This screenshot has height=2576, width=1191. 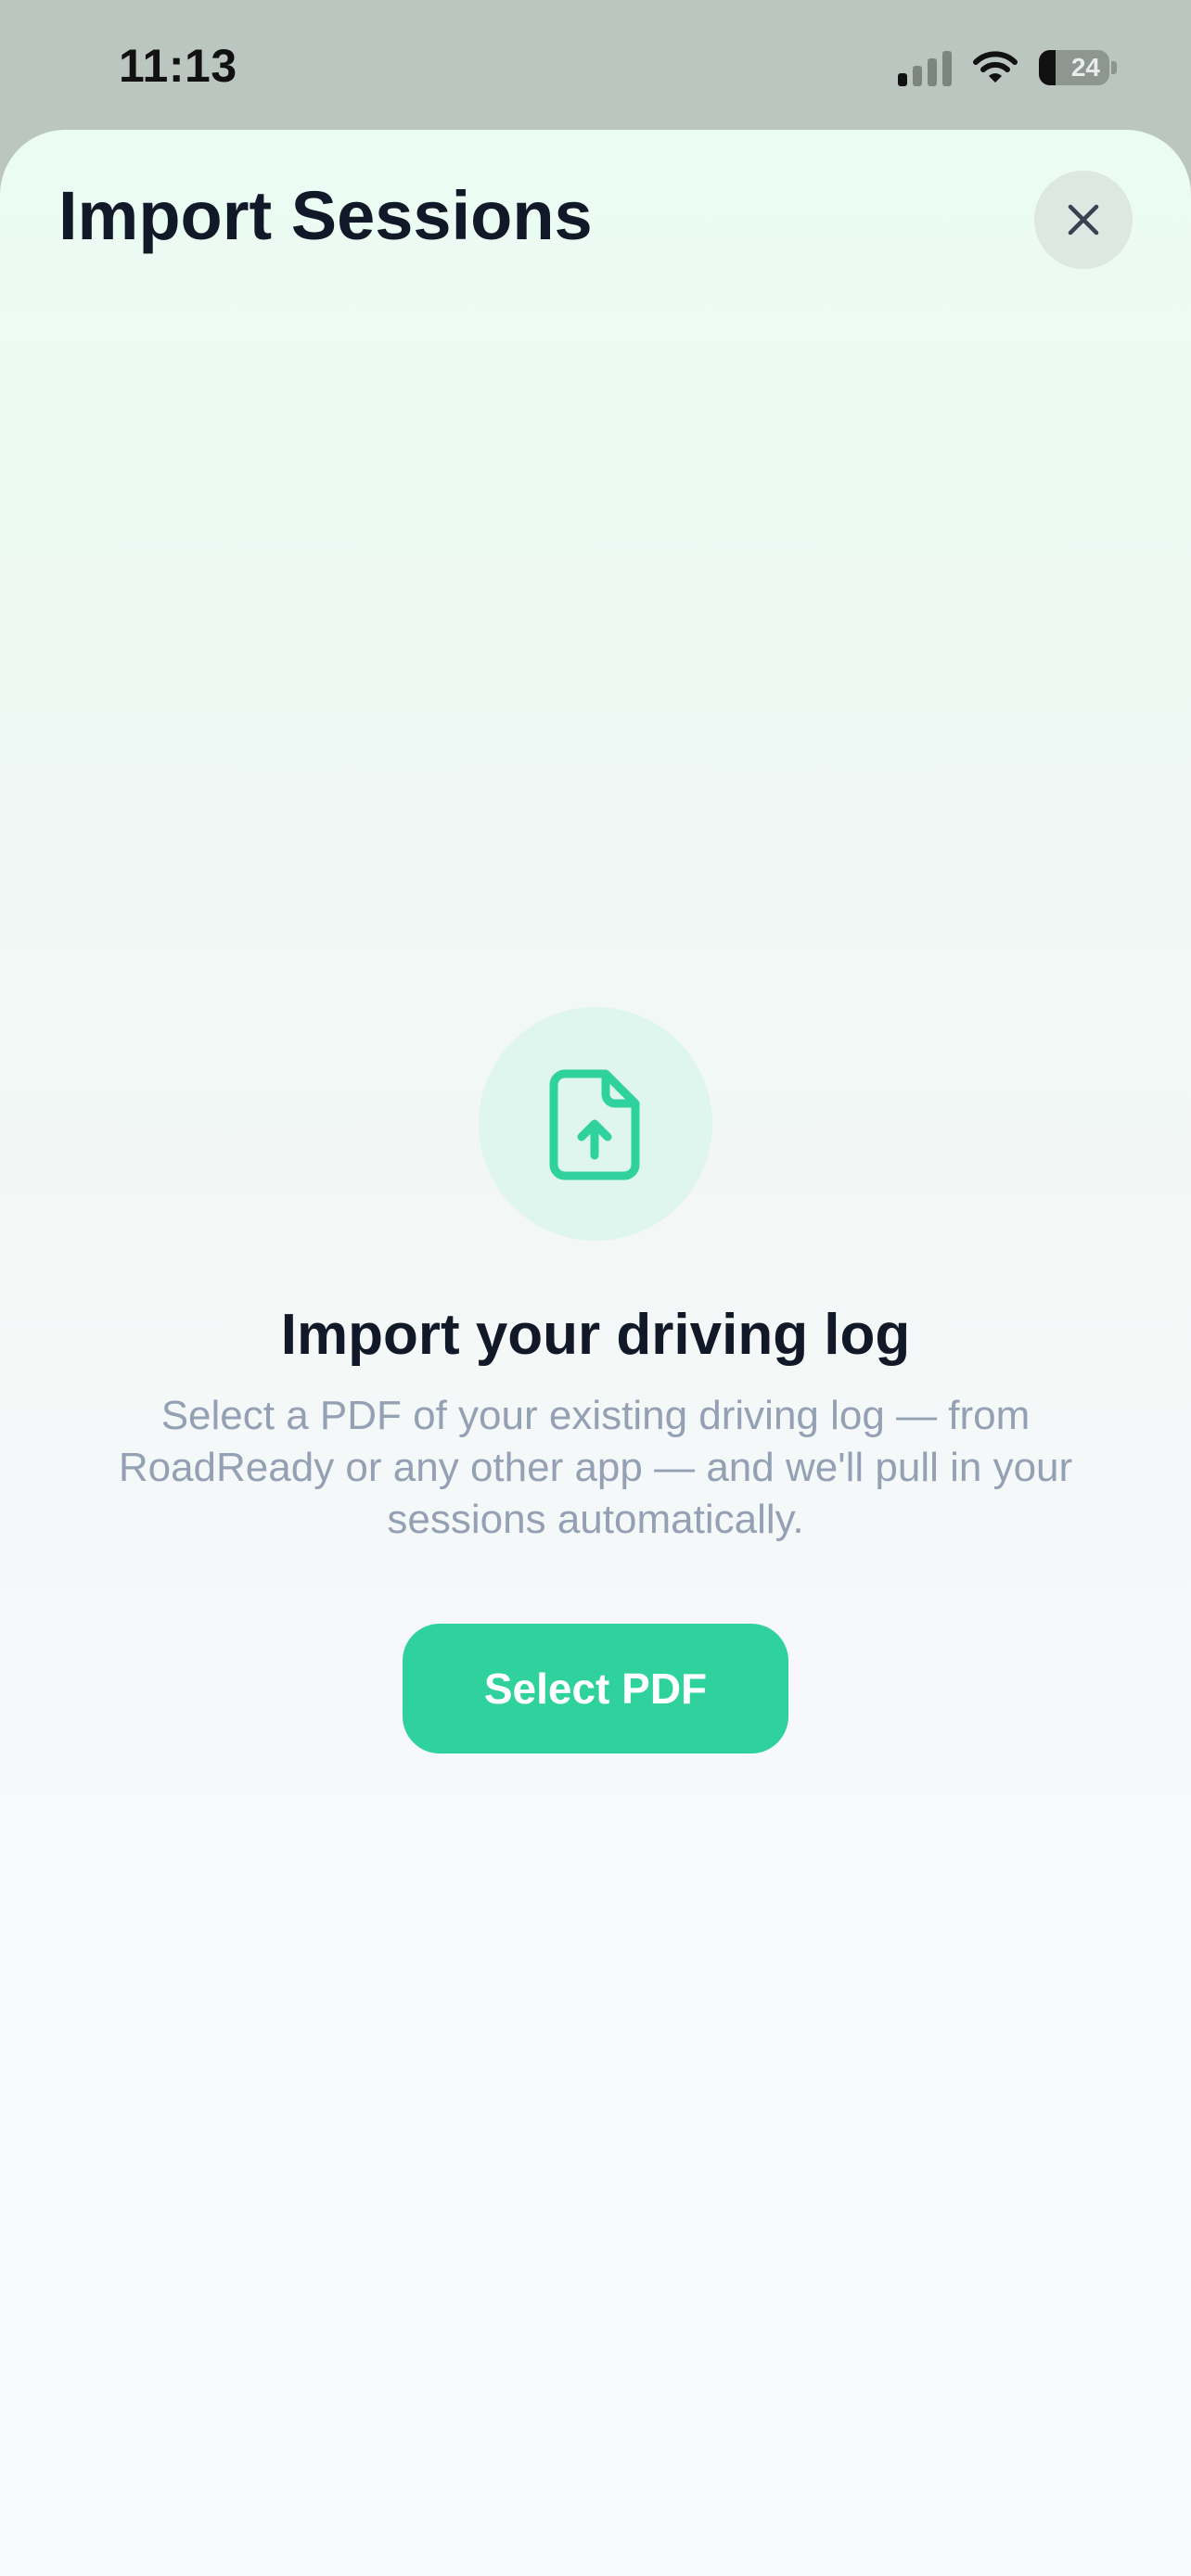 I want to click on sheet-title: Import Sessions, so click(x=325, y=216).